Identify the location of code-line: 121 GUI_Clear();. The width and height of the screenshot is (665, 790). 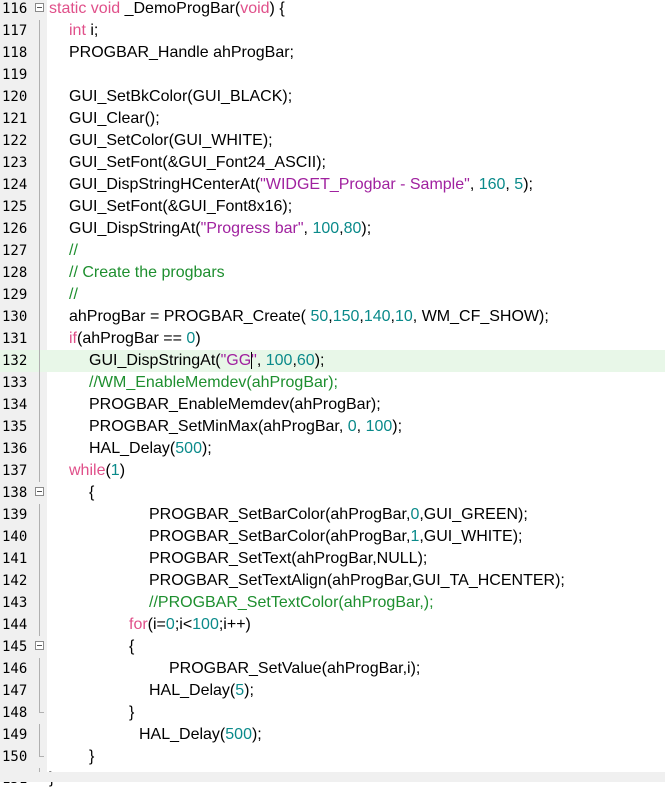
(332, 119).